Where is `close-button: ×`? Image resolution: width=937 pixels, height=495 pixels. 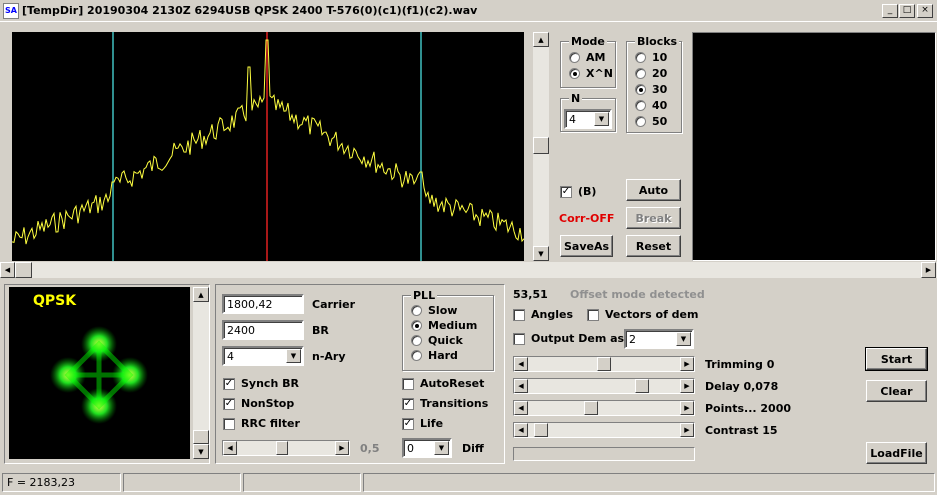
close-button: × is located at coordinates (925, 11).